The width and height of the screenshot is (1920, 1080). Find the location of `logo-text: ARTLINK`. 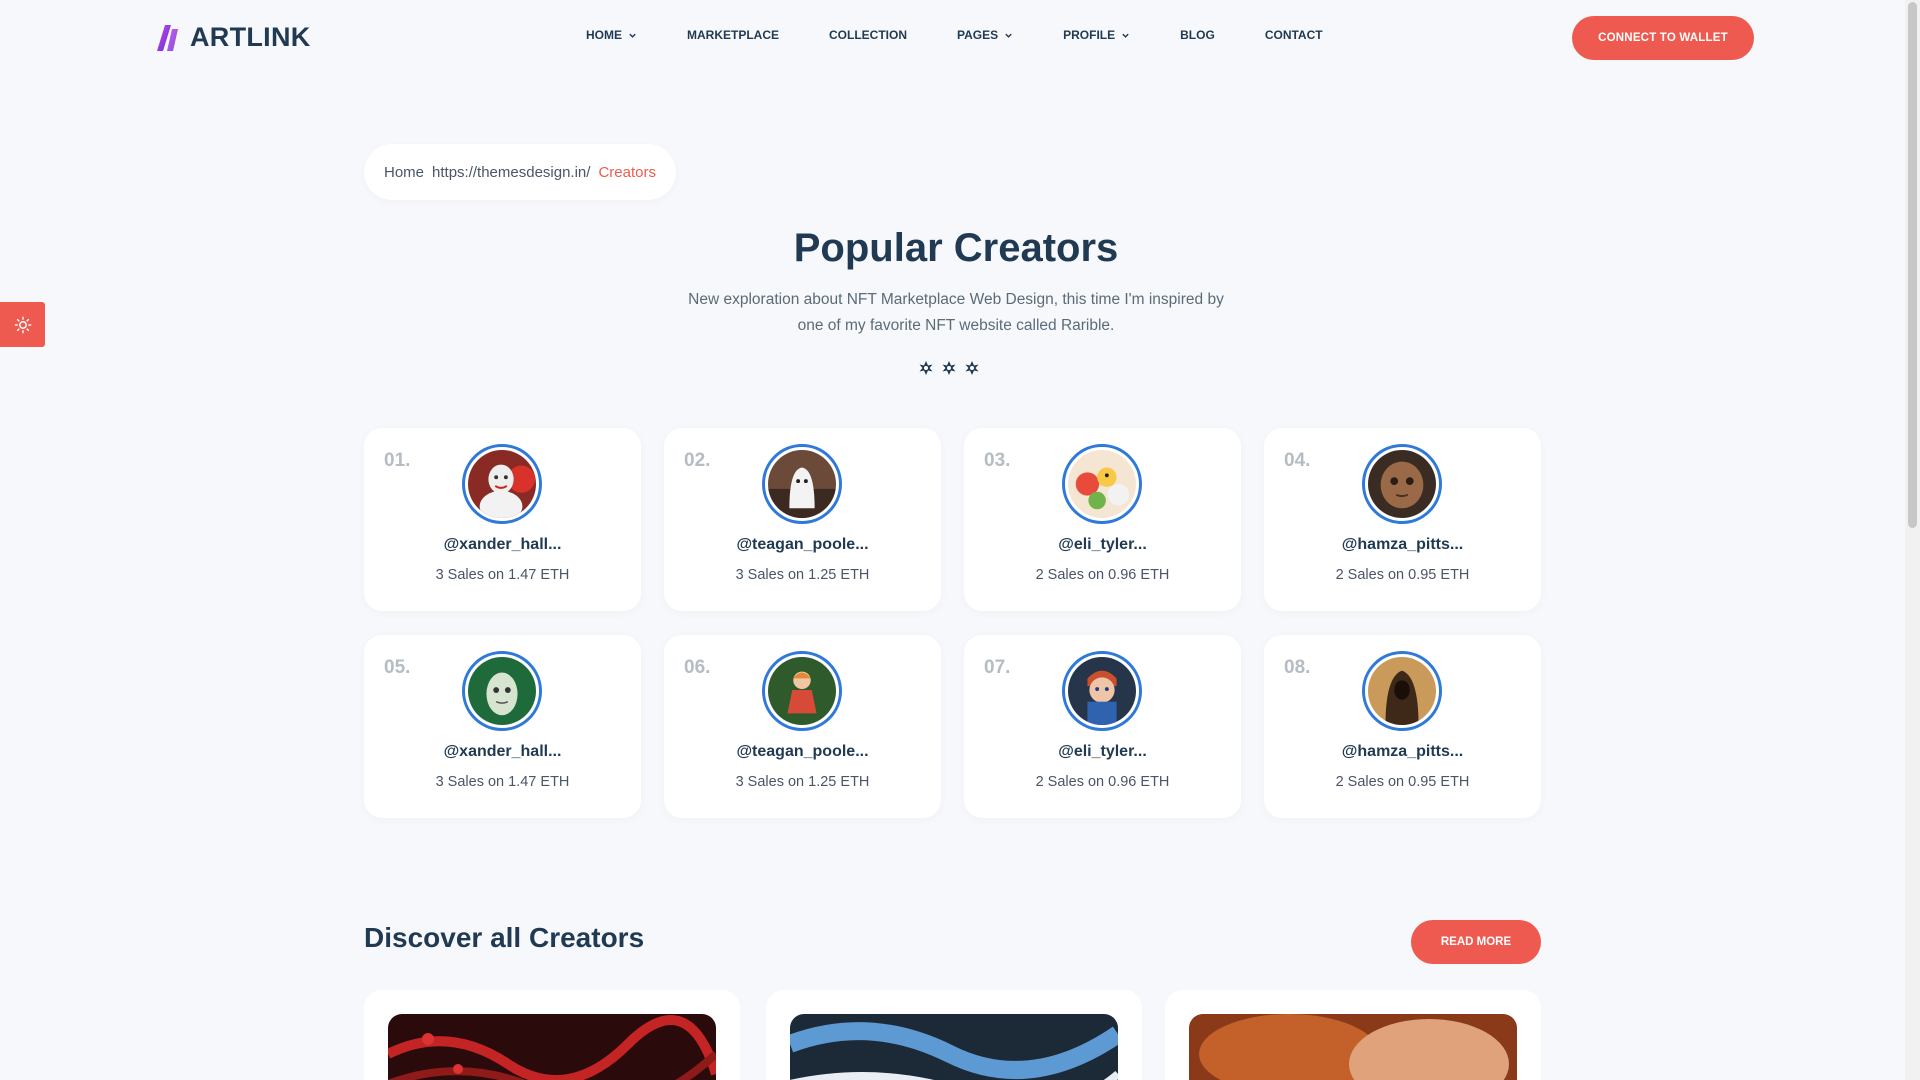

logo-text: ARTLINK is located at coordinates (250, 37).